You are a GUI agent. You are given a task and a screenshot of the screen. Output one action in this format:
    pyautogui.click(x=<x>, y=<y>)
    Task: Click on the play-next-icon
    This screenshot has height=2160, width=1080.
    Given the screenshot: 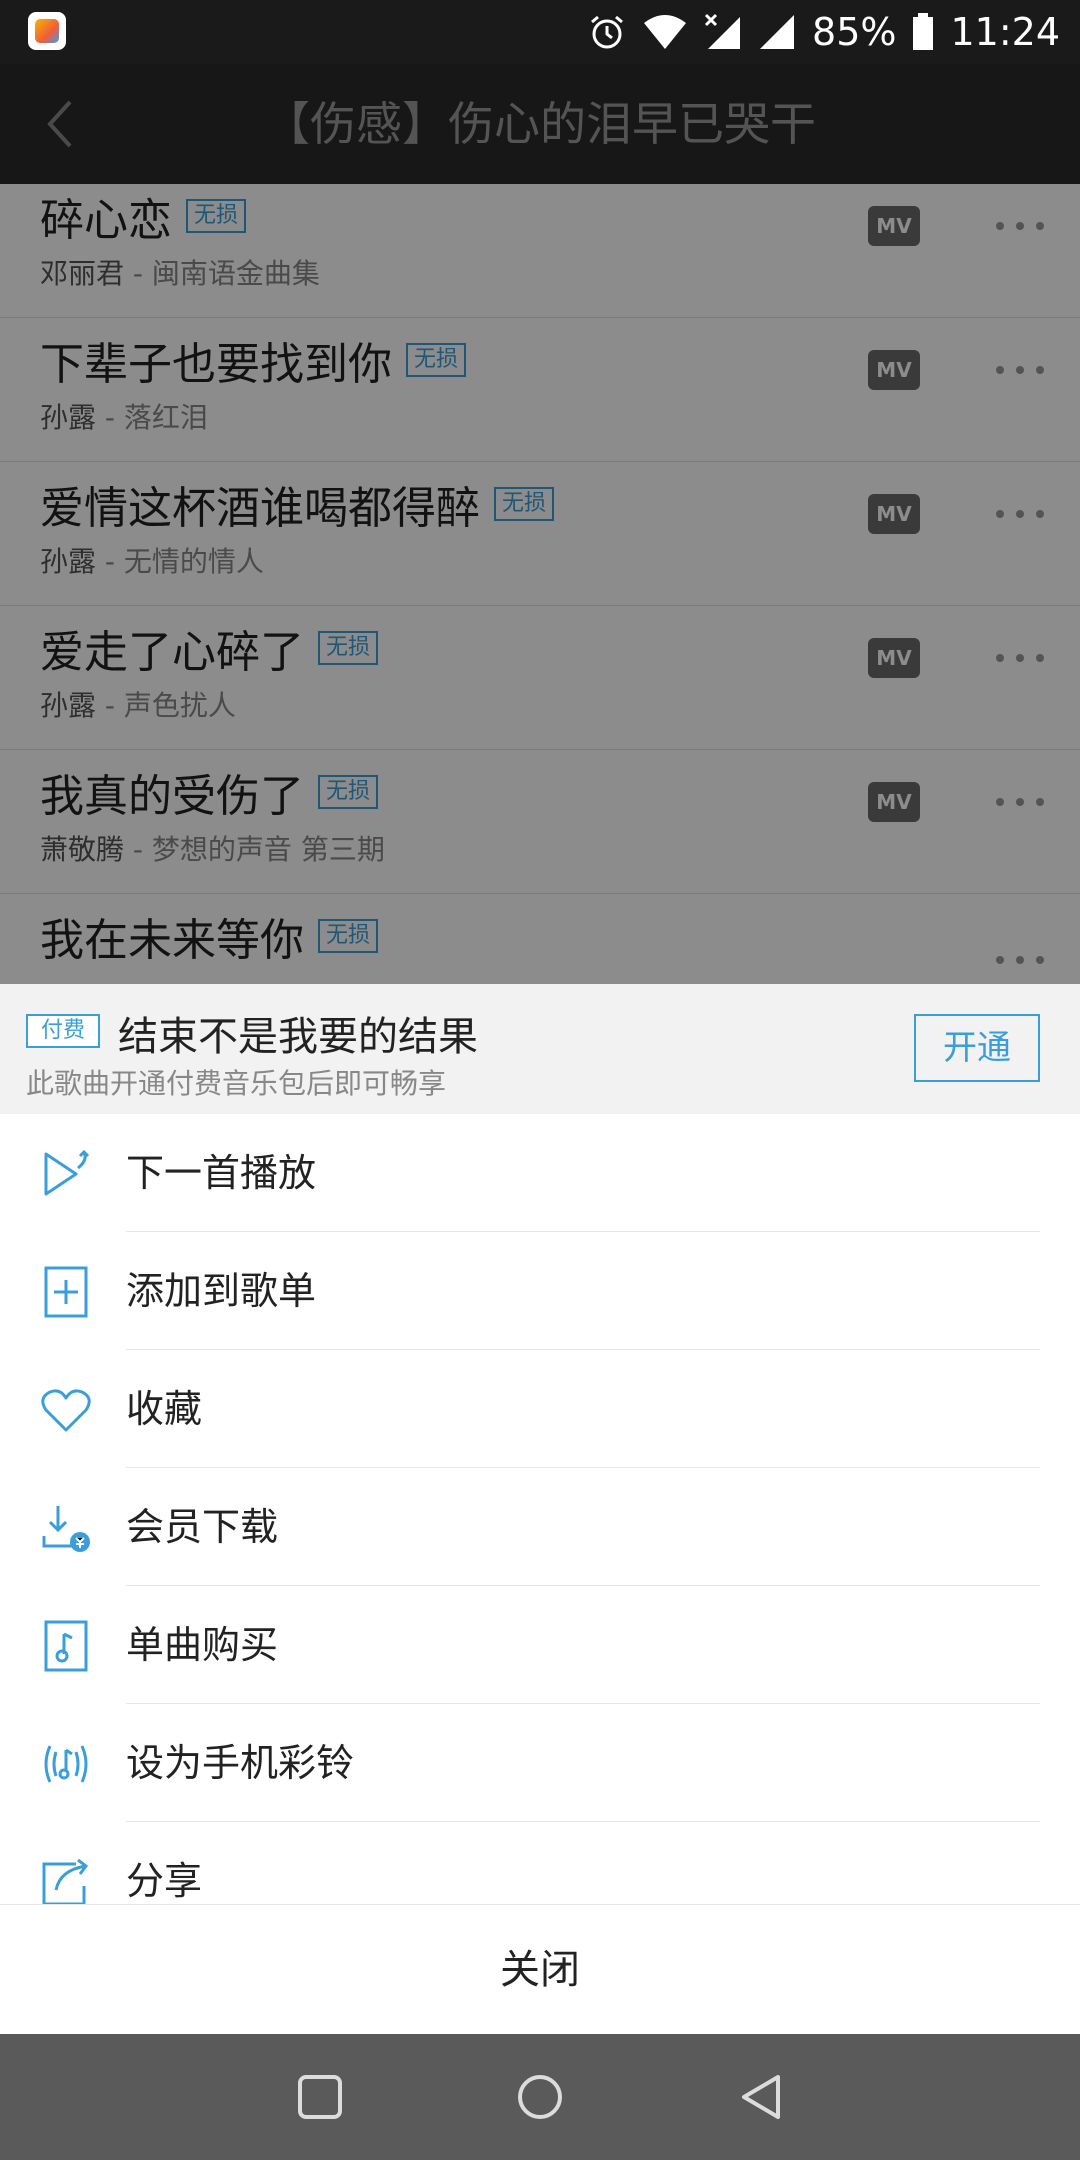 What is the action you would take?
    pyautogui.click(x=67, y=1172)
    